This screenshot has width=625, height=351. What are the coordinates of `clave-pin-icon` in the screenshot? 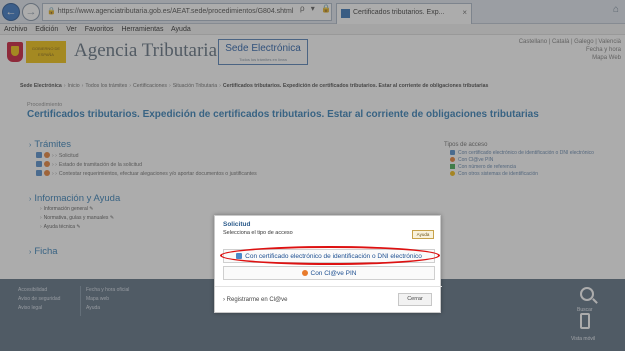 It's located at (304, 273).